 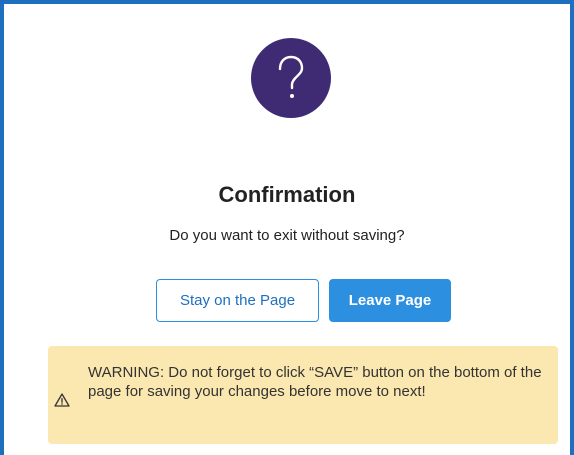 I want to click on question-mark-icon, so click(x=291, y=78).